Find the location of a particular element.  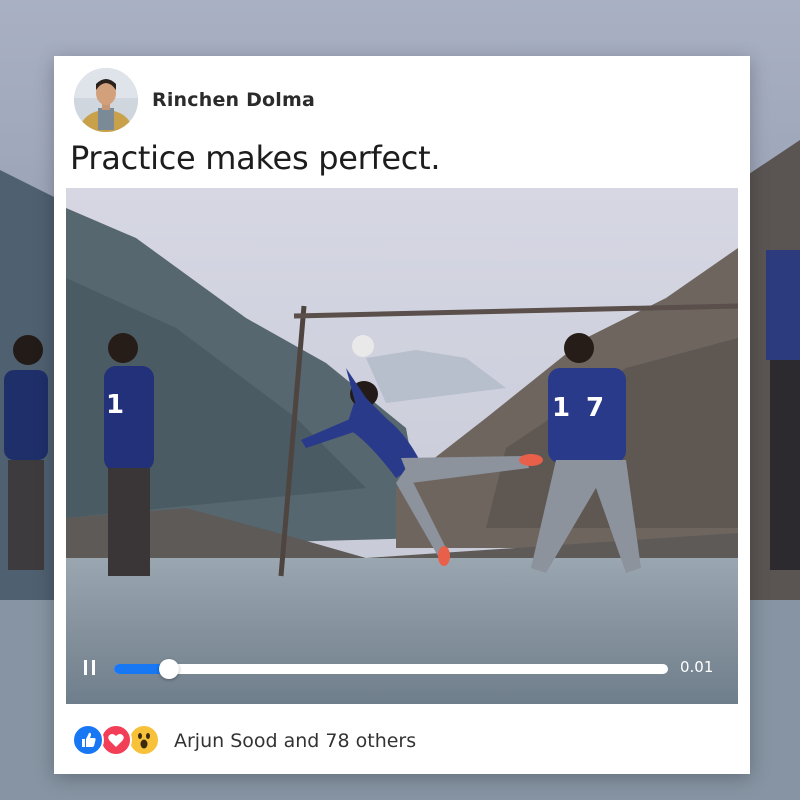

video-controls: 0.01 is located at coordinates (402, 669).